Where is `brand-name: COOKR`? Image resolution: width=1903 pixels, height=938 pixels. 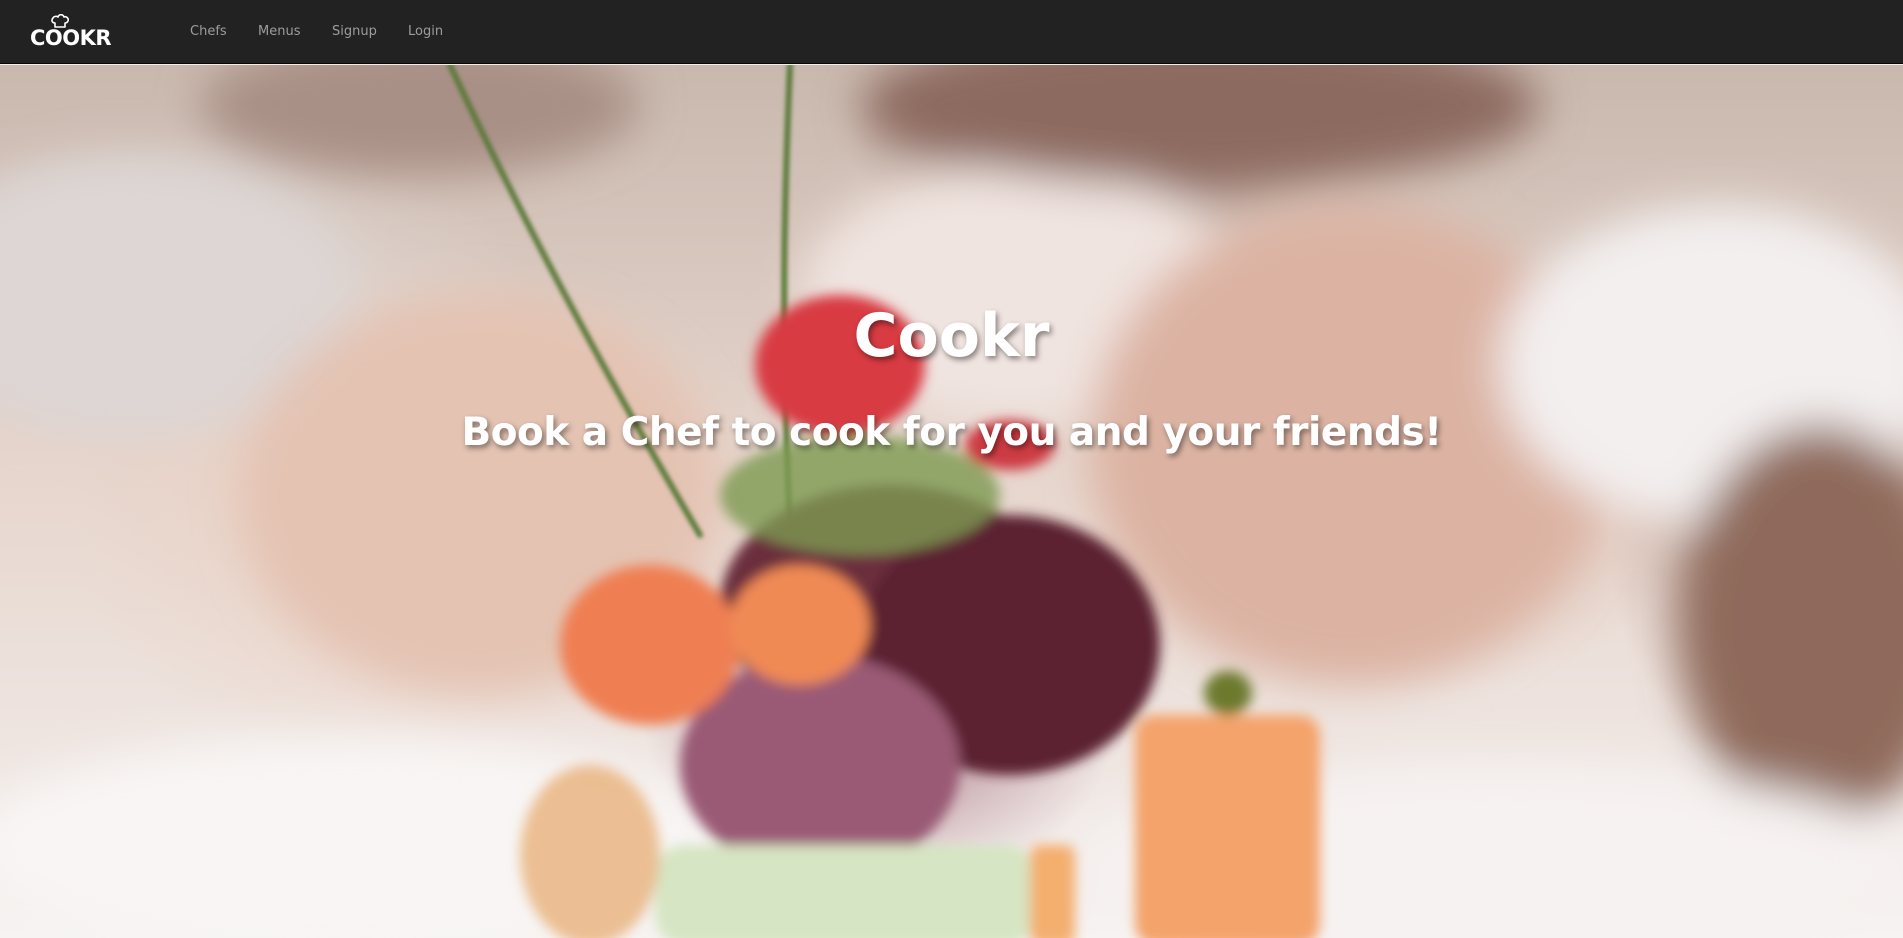 brand-name: COOKR is located at coordinates (71, 38).